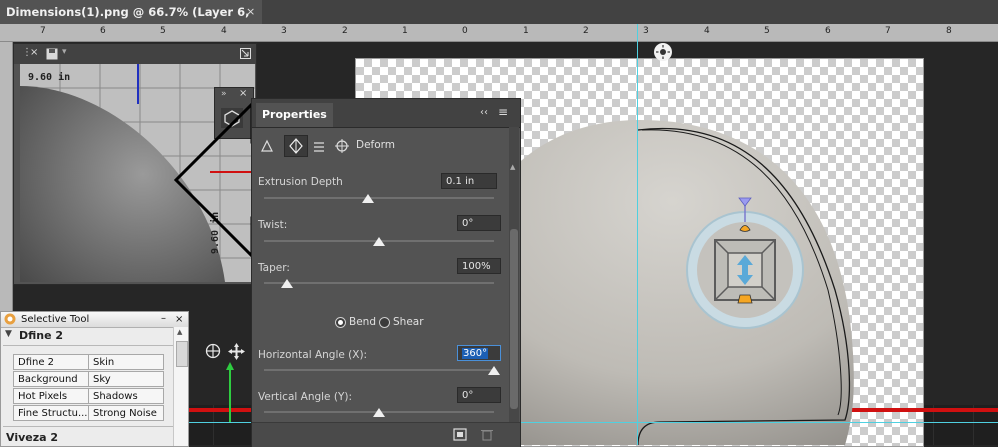 This screenshot has width=998, height=447. Describe the element at coordinates (273, 225) in the screenshot. I see `twist-label: Twist:` at that location.